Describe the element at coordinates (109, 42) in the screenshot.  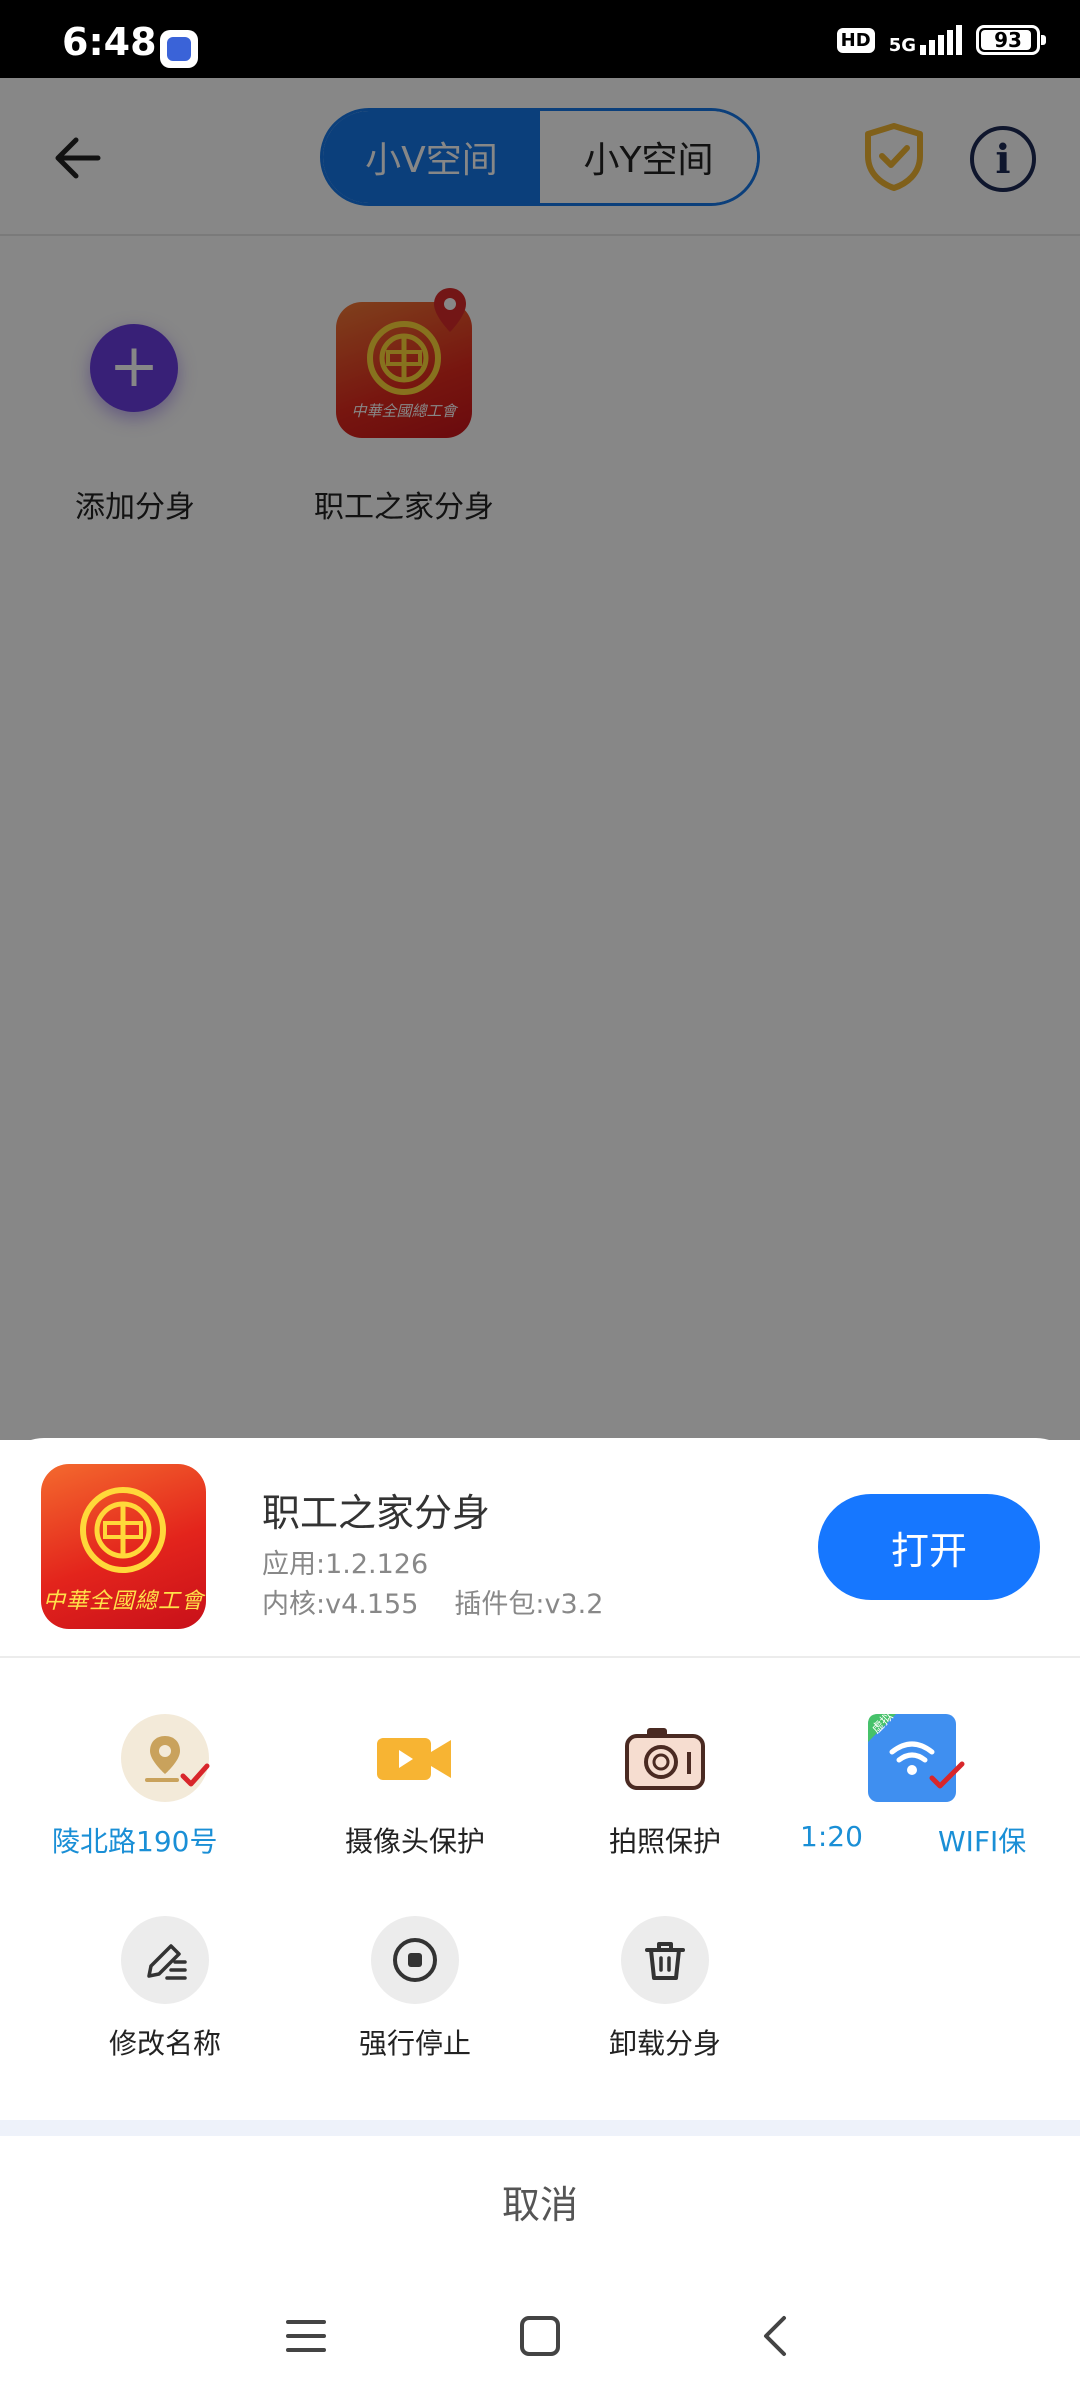
I see `status-time: 6:48` at that location.